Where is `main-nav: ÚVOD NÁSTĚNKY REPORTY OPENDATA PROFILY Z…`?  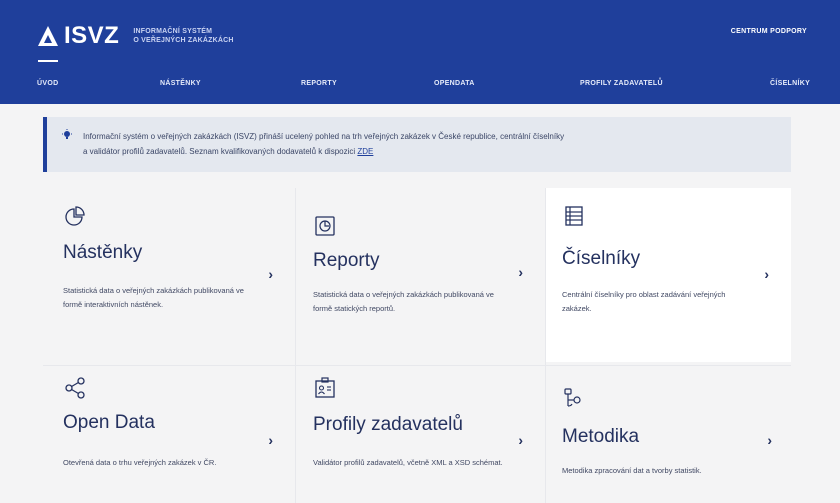
main-nav: ÚVOD NÁSTĚNKY REPORTY OPENDATA PROFILY Z… is located at coordinates (420, 86).